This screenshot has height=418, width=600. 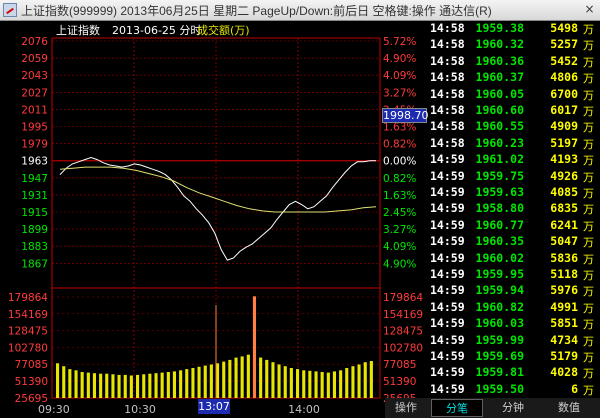 What do you see at coordinates (34, 59) in the screenshot?
I see `price-tick-label: 2059` at bounding box center [34, 59].